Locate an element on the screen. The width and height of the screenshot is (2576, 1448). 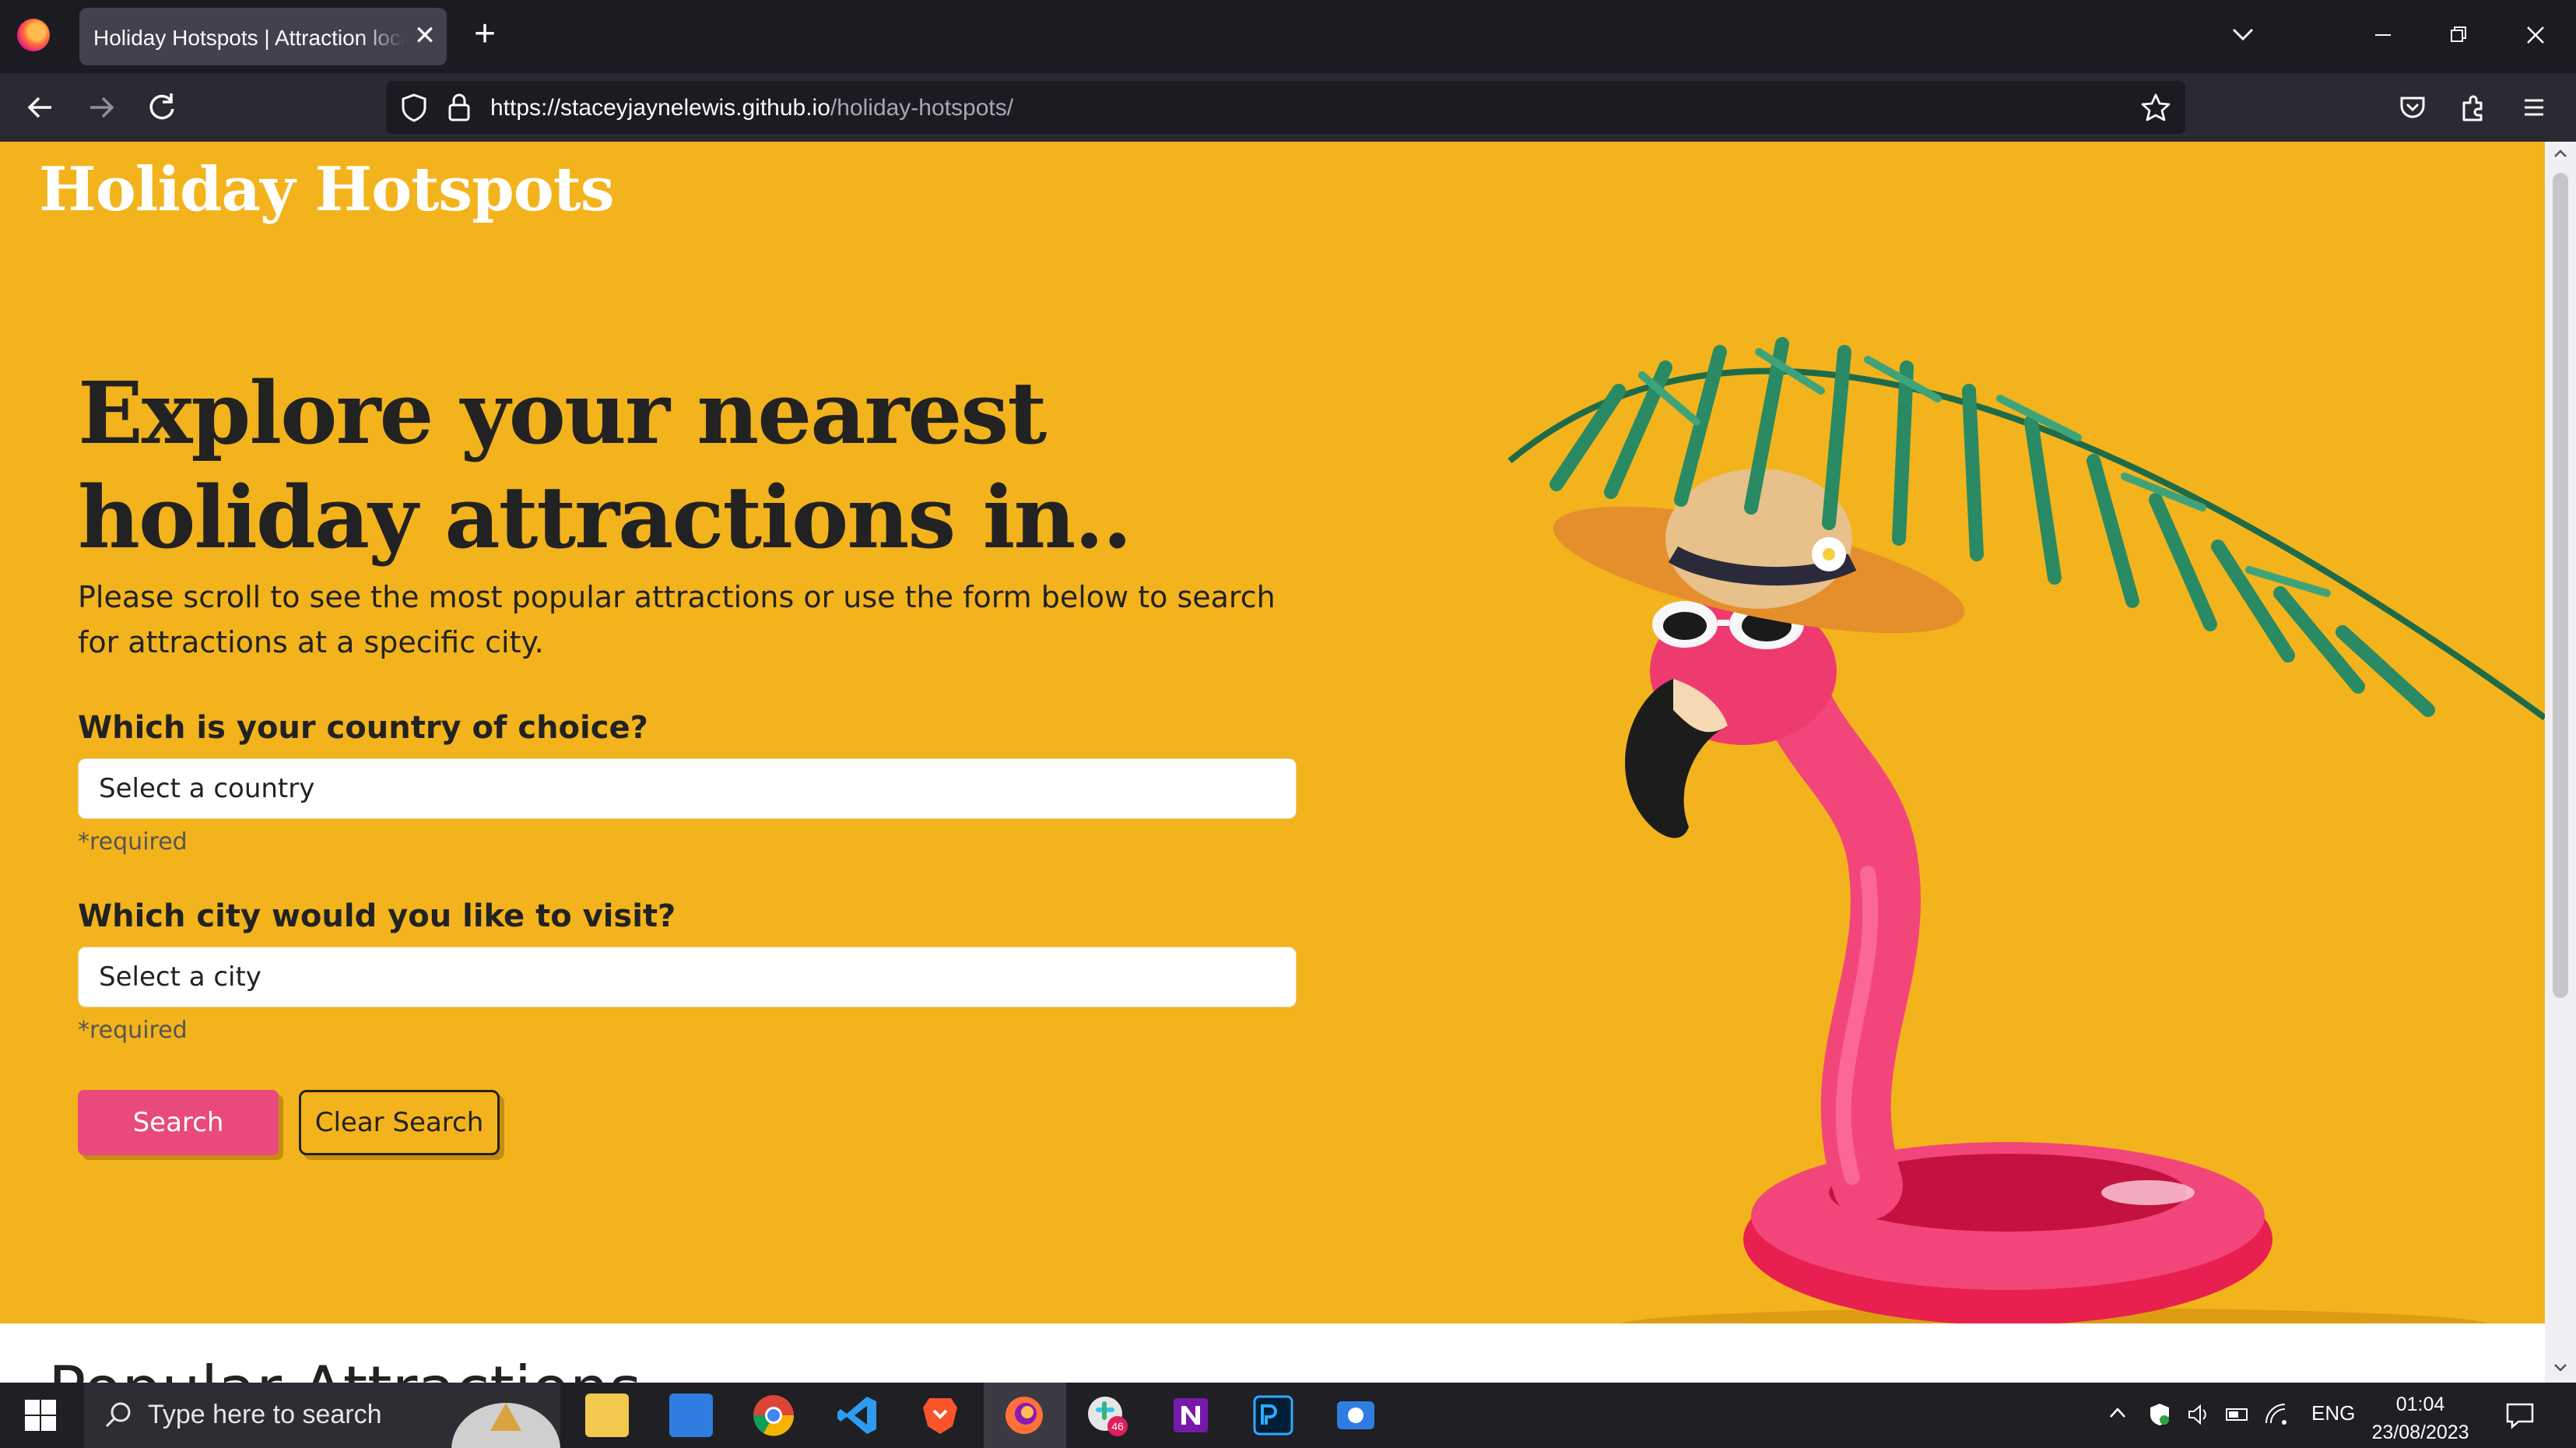
hamburger-menu-icon is located at coordinates (2534, 107).